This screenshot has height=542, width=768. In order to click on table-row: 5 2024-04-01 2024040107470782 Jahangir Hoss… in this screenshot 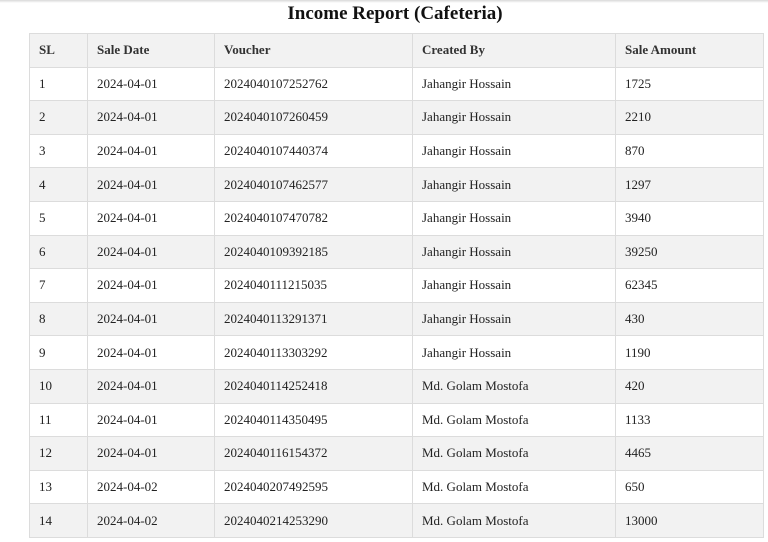, I will do `click(396, 218)`.